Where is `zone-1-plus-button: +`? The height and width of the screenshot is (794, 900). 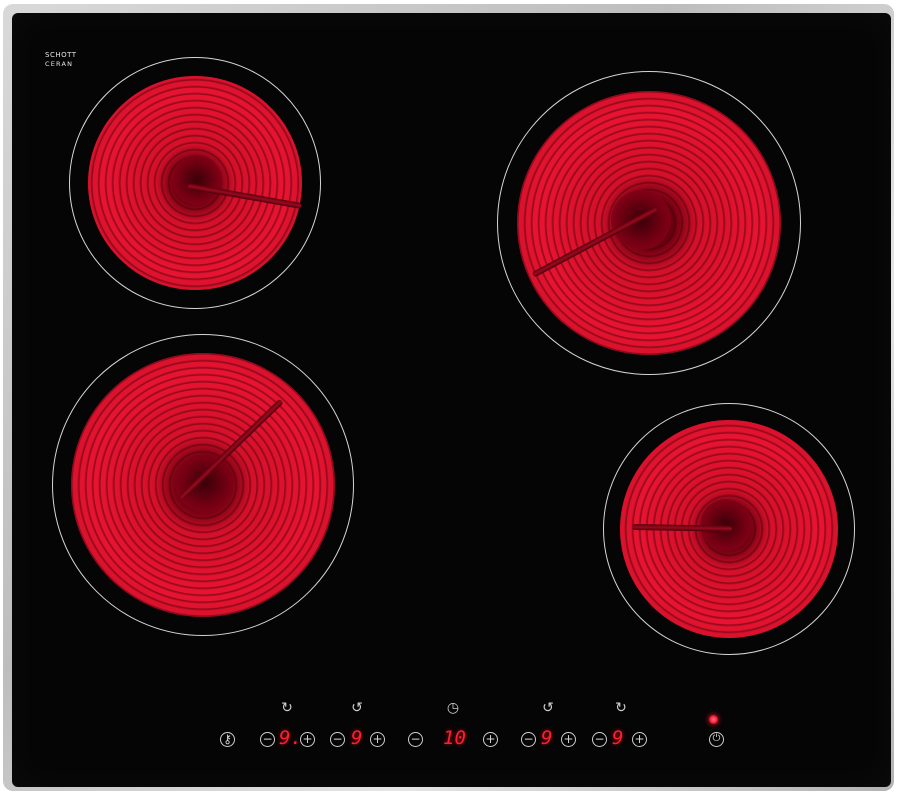
zone-1-plus-button: + is located at coordinates (307, 739).